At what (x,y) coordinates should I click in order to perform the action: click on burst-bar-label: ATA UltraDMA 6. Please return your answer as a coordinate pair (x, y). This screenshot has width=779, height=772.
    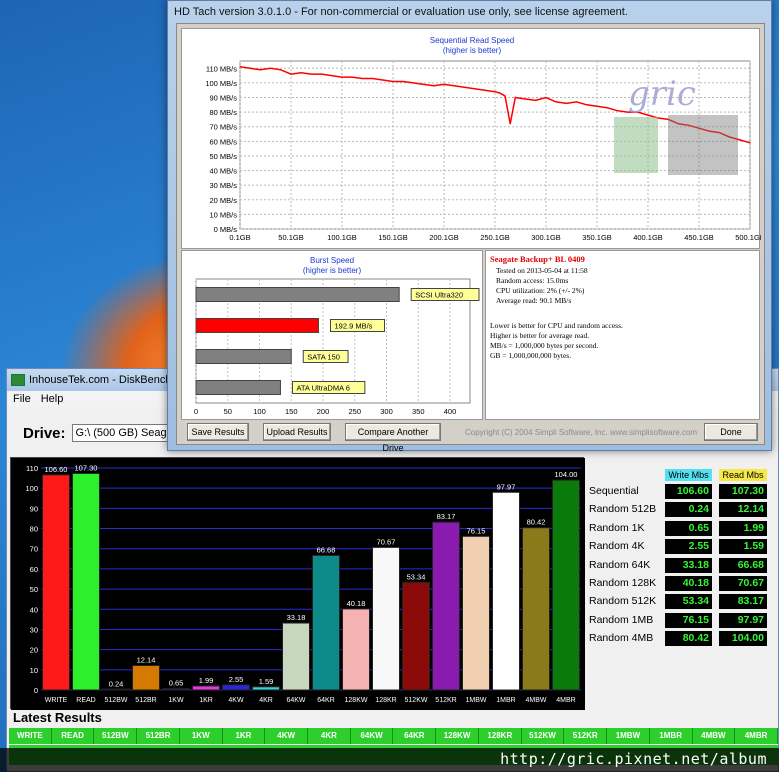
    Looking at the image, I should click on (323, 388).